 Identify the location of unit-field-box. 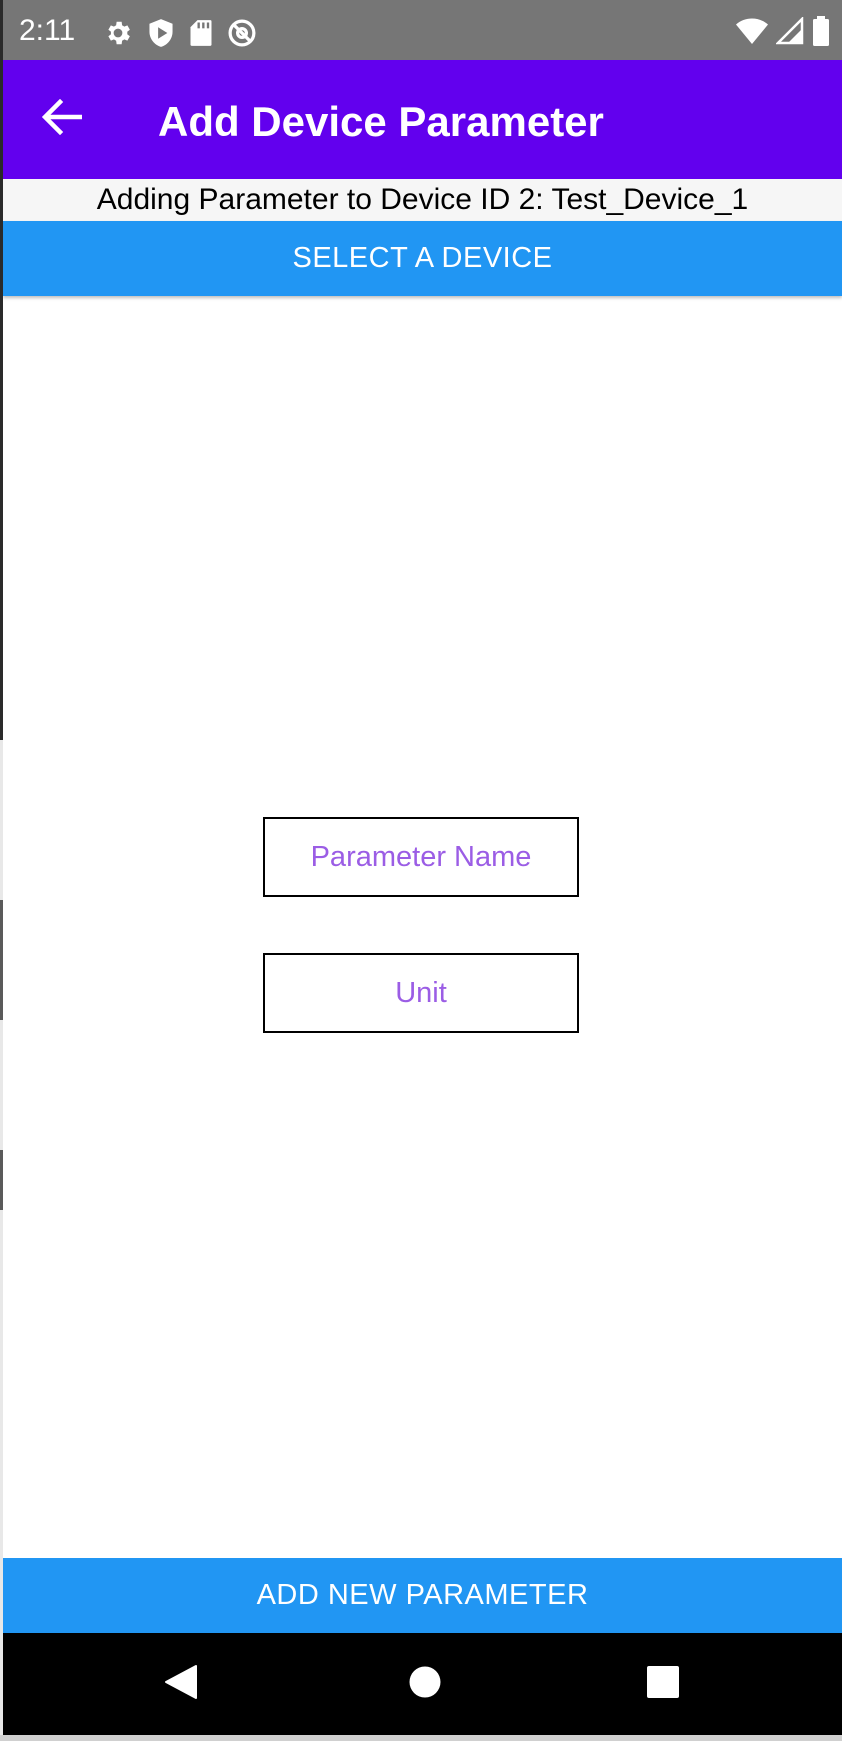
(421, 993).